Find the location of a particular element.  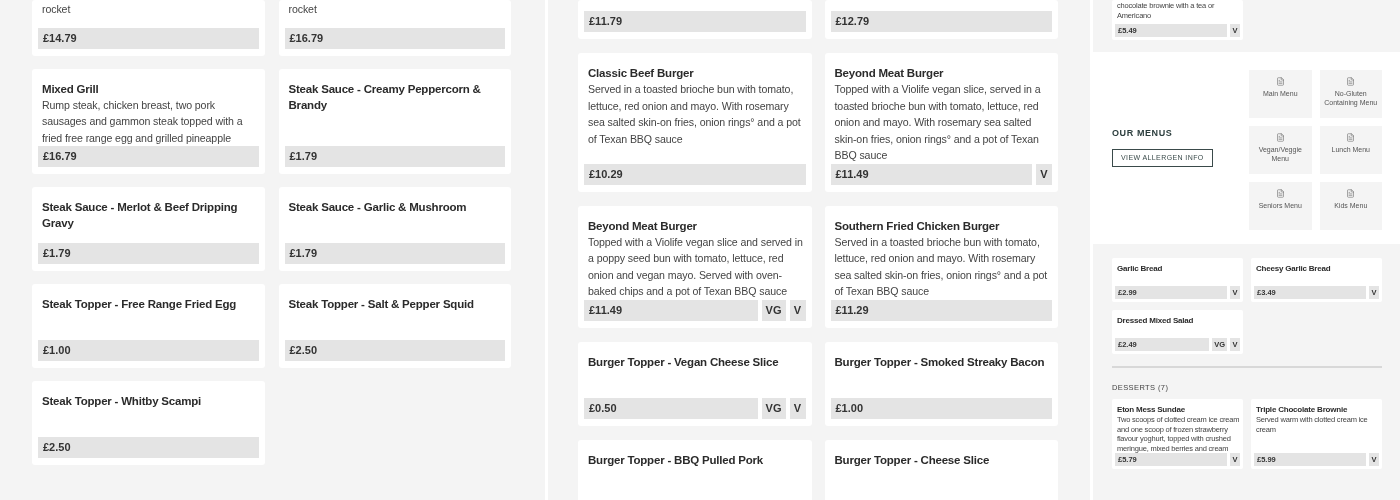

dish-description: Topped with a Violife vegan slice, served in a toasted brioche bun with tomato, lettuce, red onion and mayo. With rosemary sea salted skin-on fries, onion rings° and a pot of Texan BBQ sauce is located at coordinates (937, 122).